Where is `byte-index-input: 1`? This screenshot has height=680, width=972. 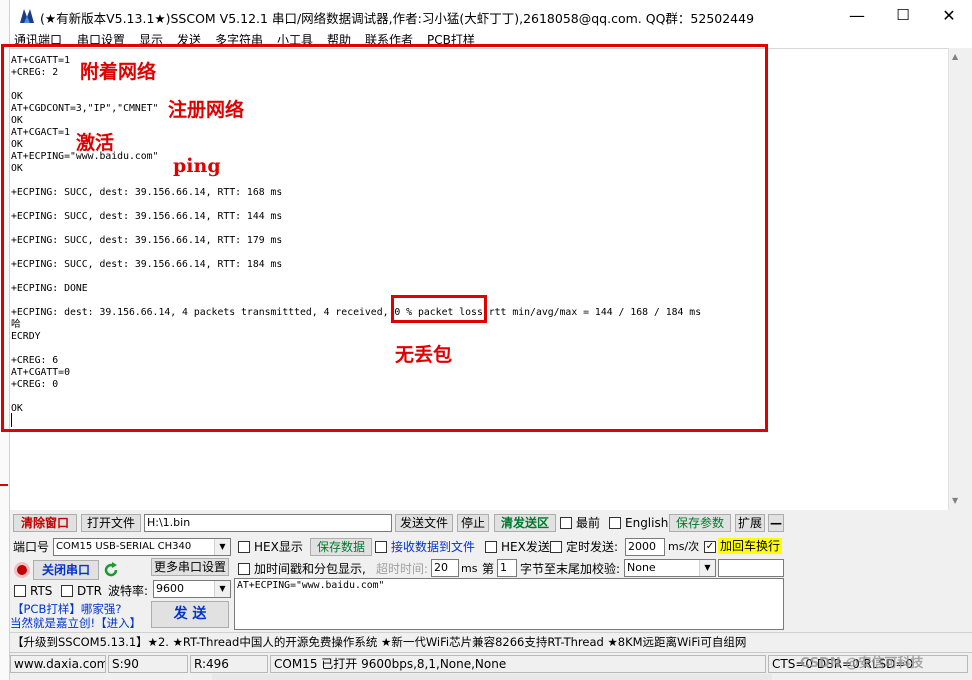 byte-index-input: 1 is located at coordinates (507, 568).